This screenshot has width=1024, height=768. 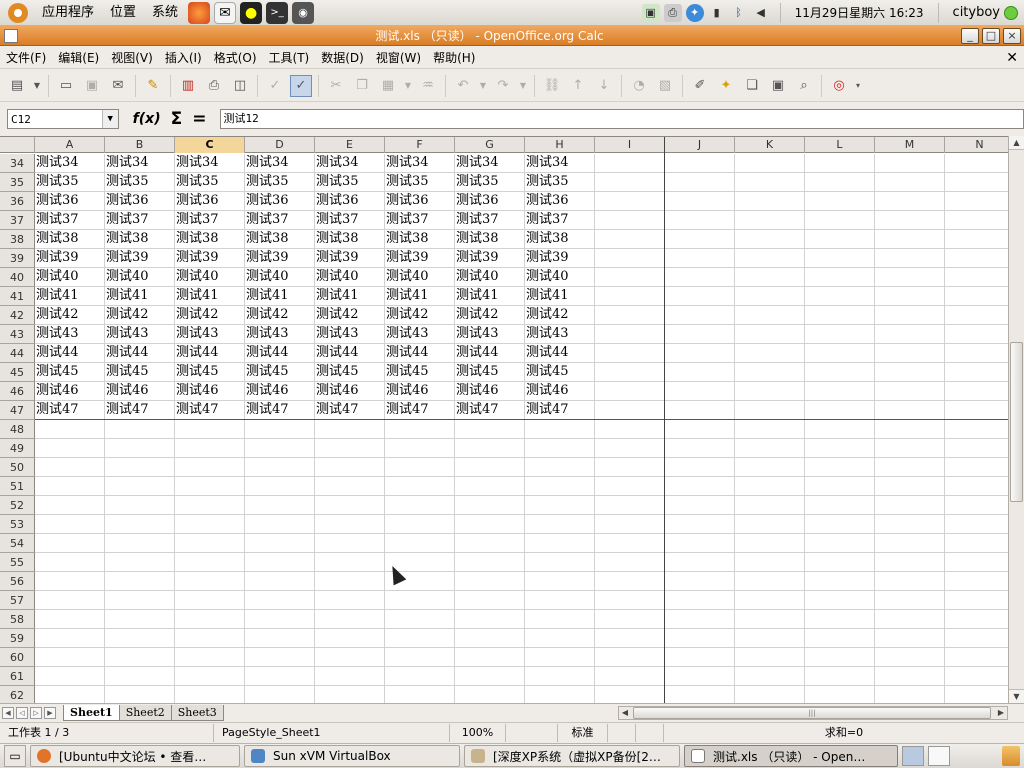 What do you see at coordinates (420, 220) in the screenshot?
I see `cell: 测试37` at bounding box center [420, 220].